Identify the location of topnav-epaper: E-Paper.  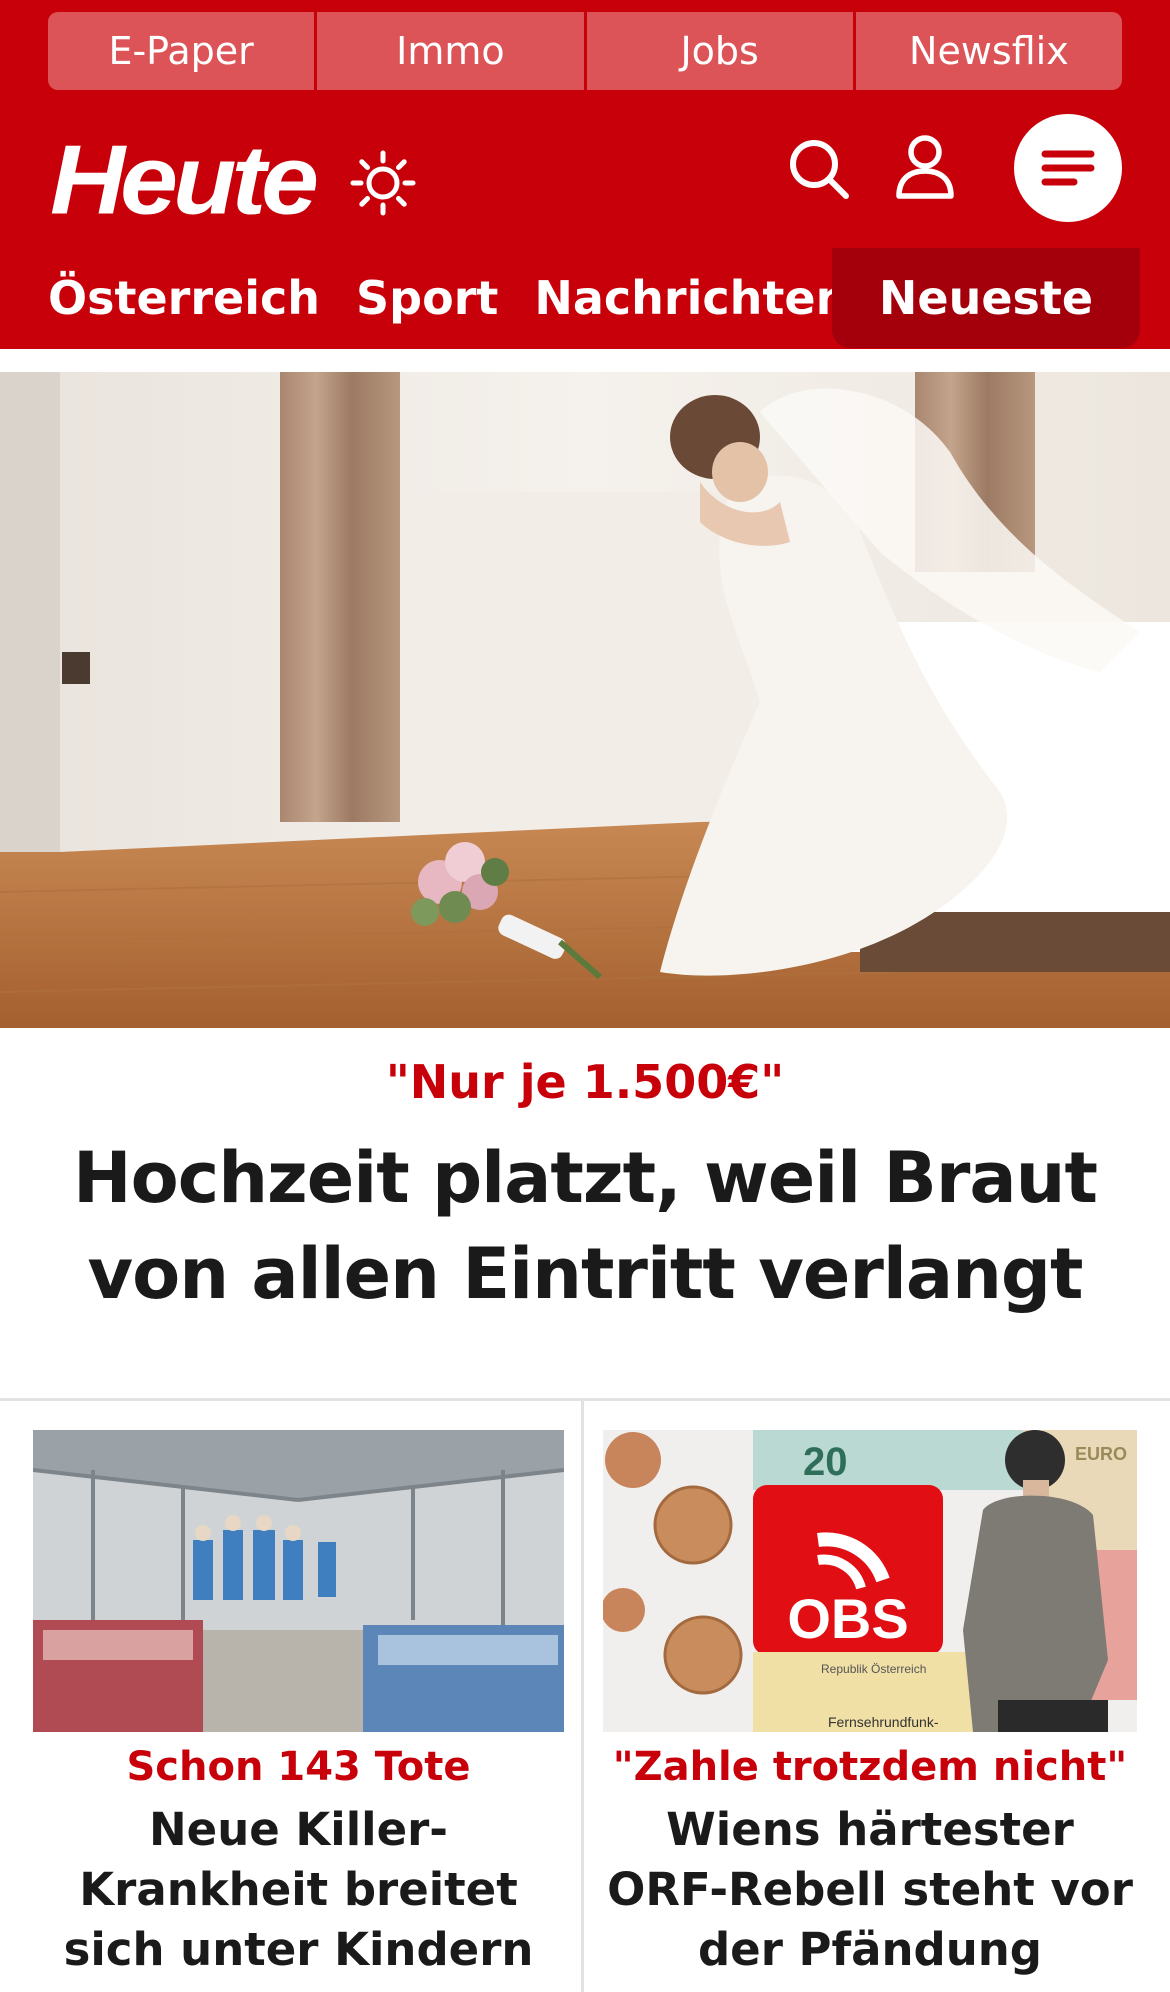
(183, 51).